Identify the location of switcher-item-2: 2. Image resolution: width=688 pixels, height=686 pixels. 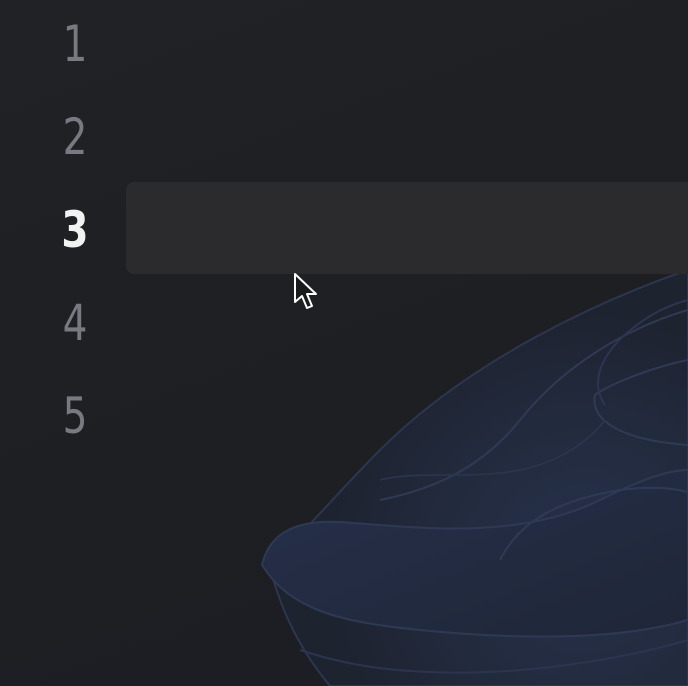
(75, 137).